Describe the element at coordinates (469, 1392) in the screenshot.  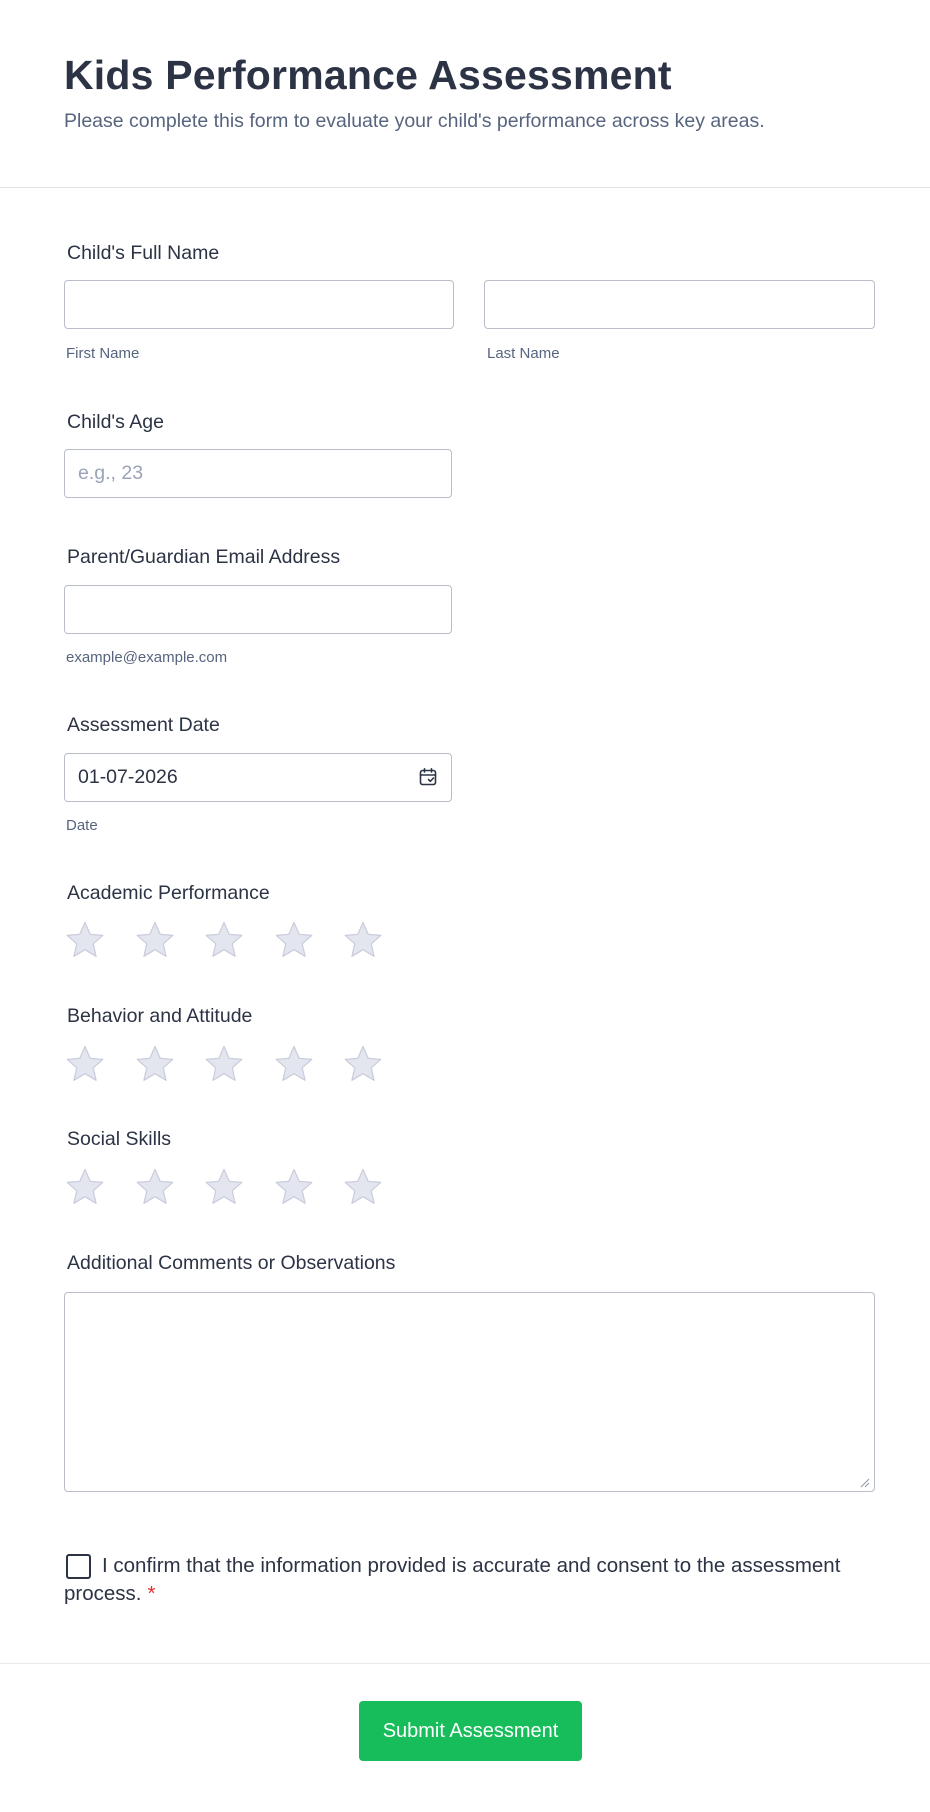
I see `comments-textarea` at that location.